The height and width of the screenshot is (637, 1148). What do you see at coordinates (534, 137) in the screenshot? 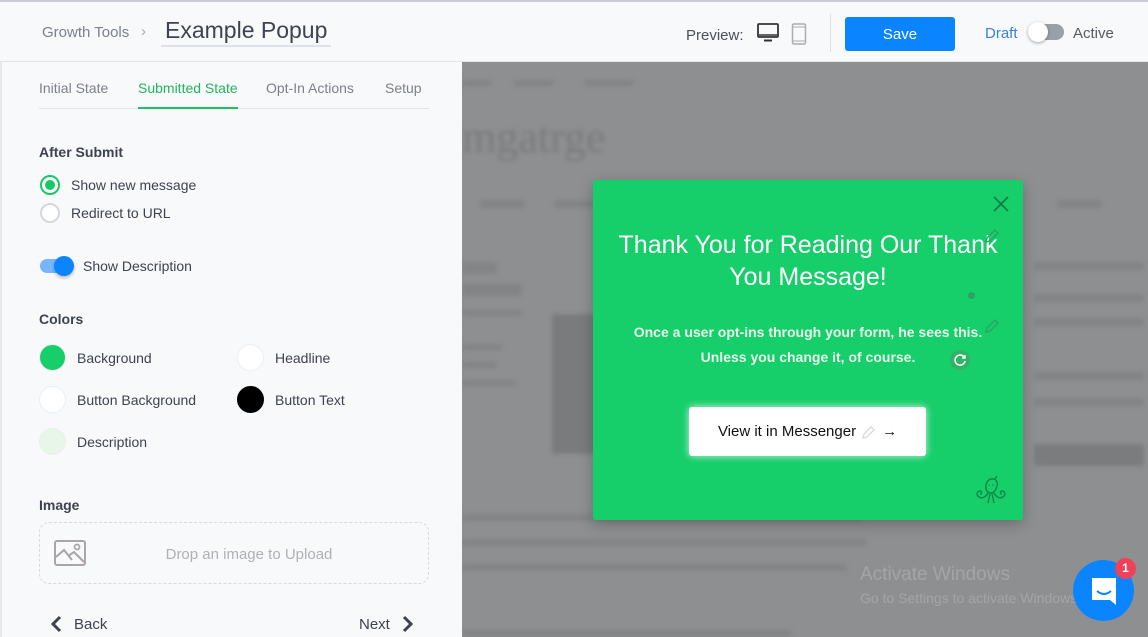
I see `blurred-site-logo: mgatrge` at bounding box center [534, 137].